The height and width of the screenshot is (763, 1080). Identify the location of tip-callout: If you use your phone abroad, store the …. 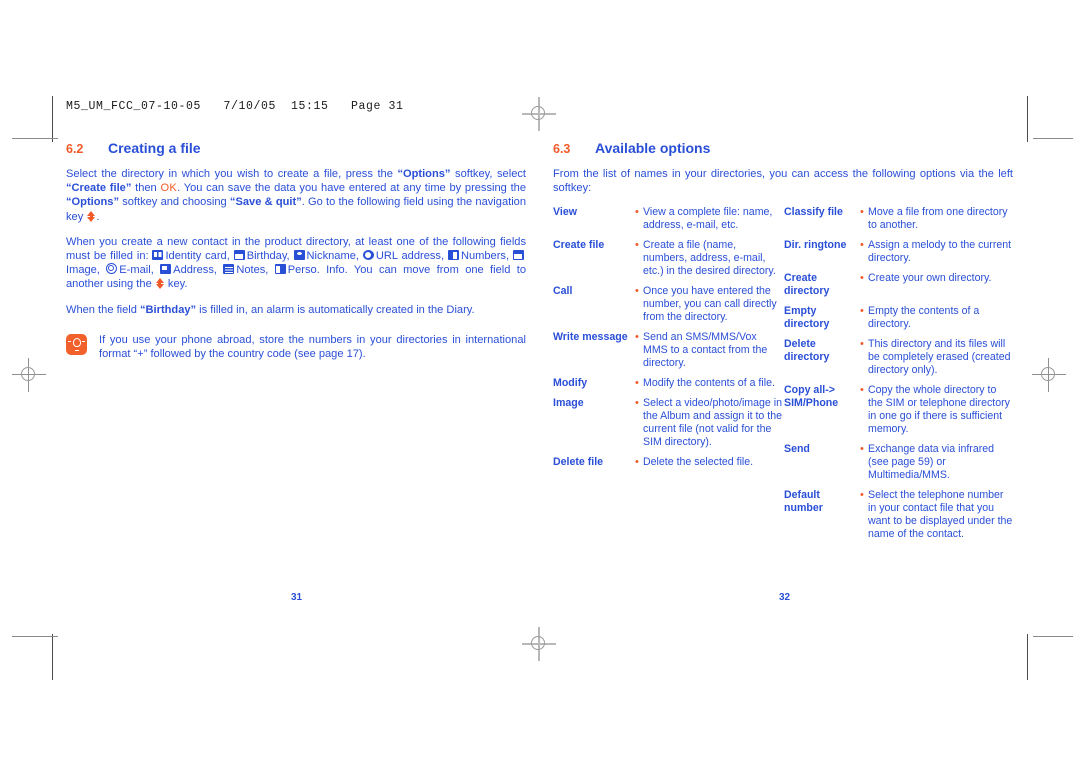
(296, 347).